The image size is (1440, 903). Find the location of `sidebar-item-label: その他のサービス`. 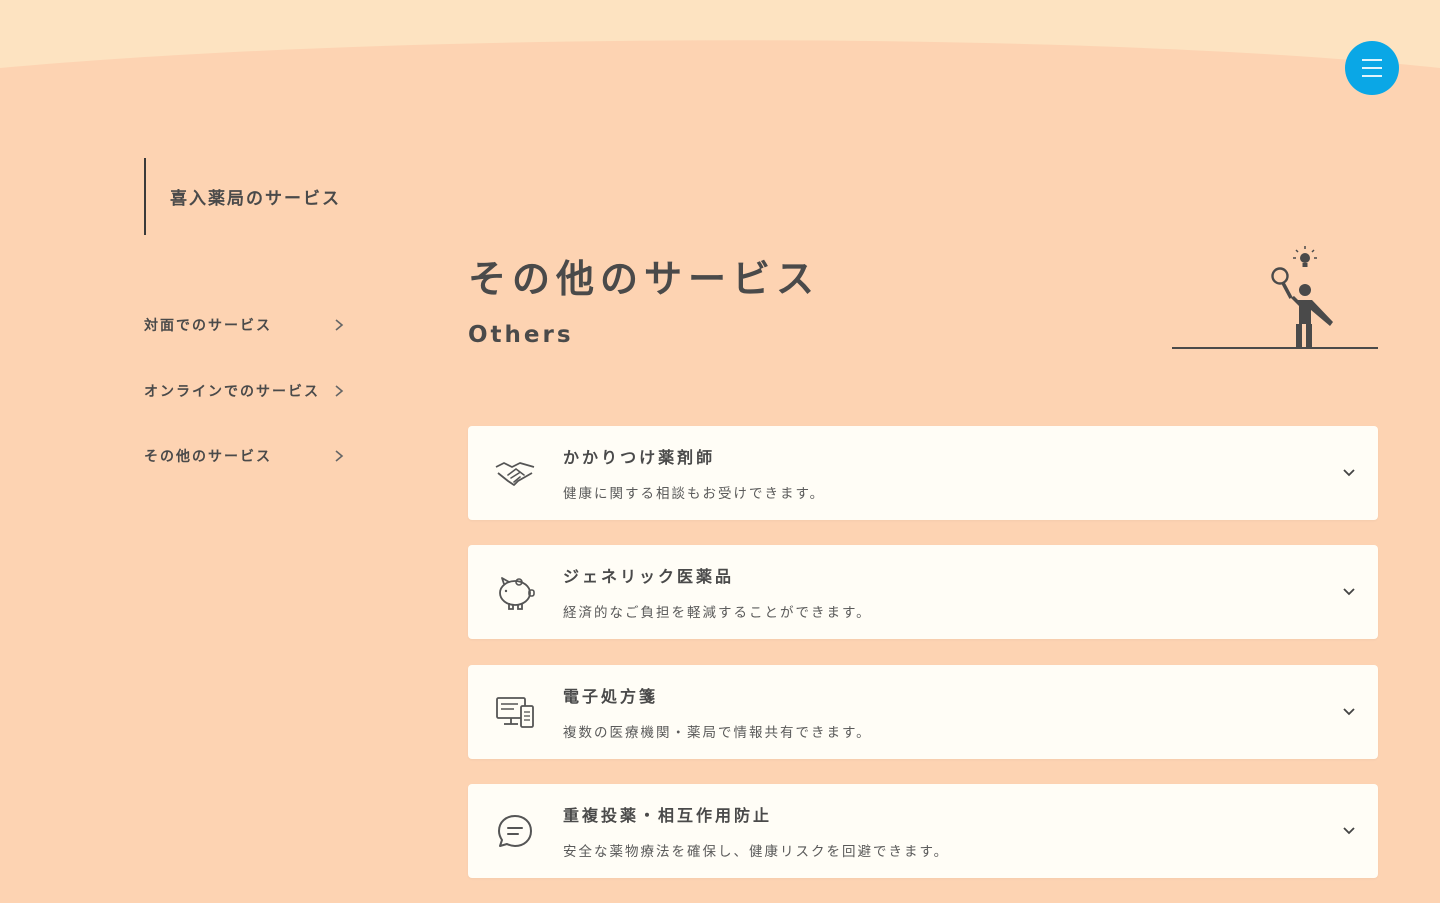

sidebar-item-label: その他のサービス is located at coordinates (208, 457).